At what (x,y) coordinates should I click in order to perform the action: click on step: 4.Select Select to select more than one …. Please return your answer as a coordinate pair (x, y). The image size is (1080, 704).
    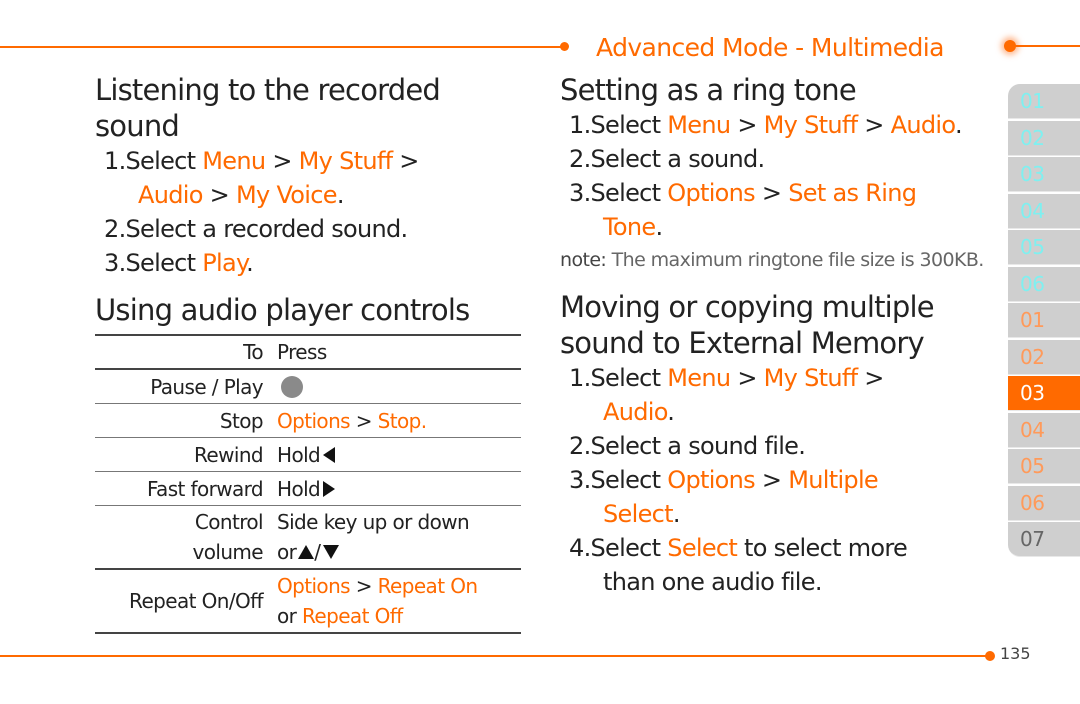
    Looking at the image, I should click on (738, 565).